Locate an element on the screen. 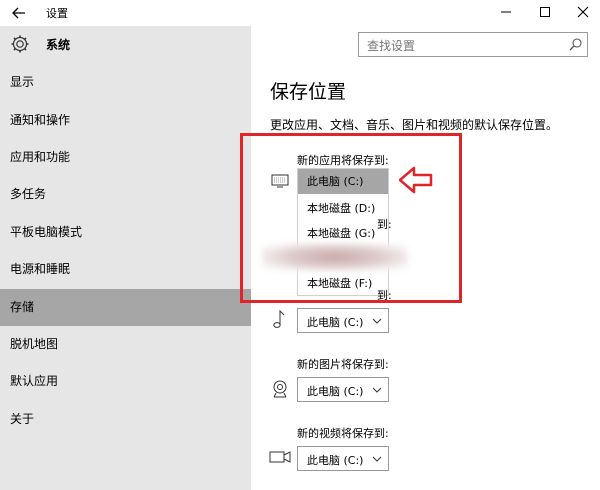  search-icon is located at coordinates (575, 44).